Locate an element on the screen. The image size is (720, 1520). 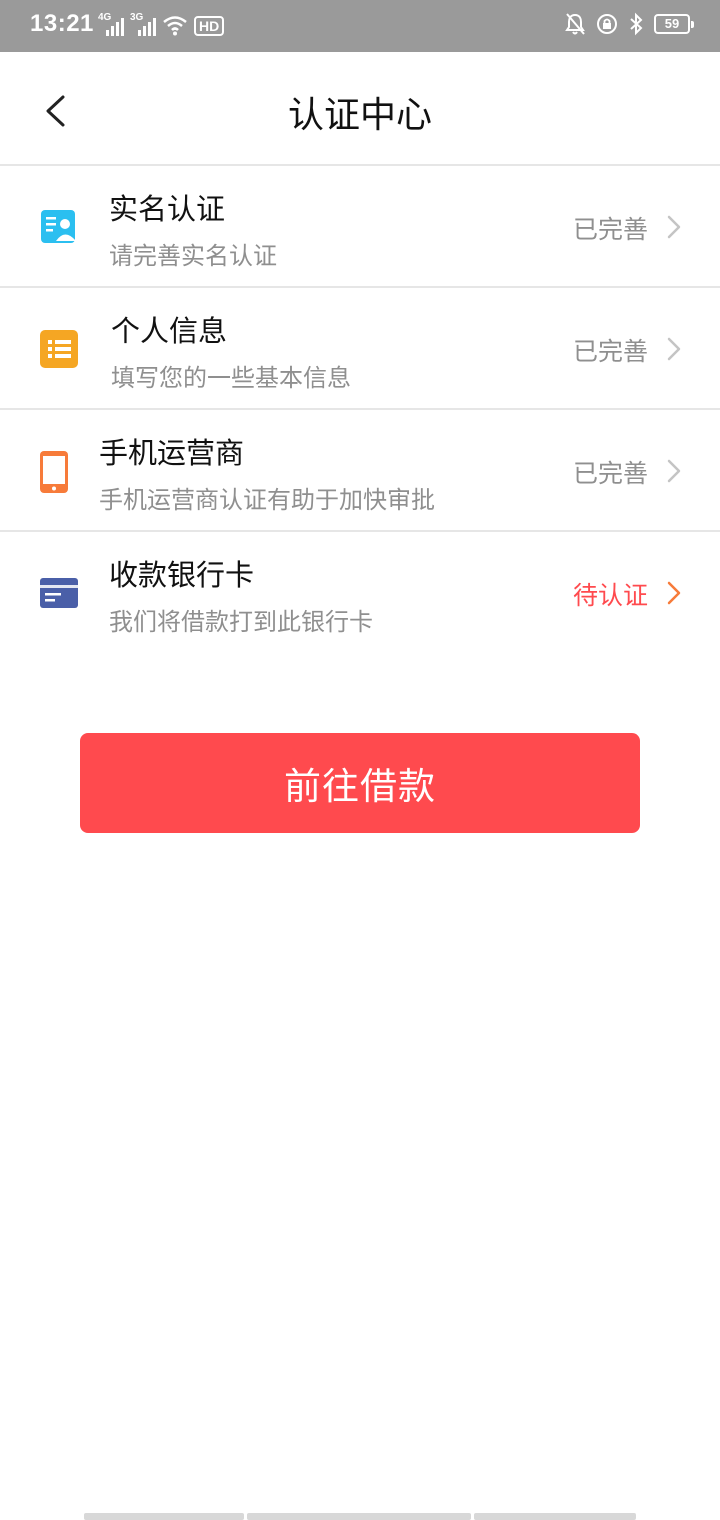
list-item-bank-card: 收款银行卡 我们将借款打到此银行卡 待认证 is located at coordinates (360, 593).